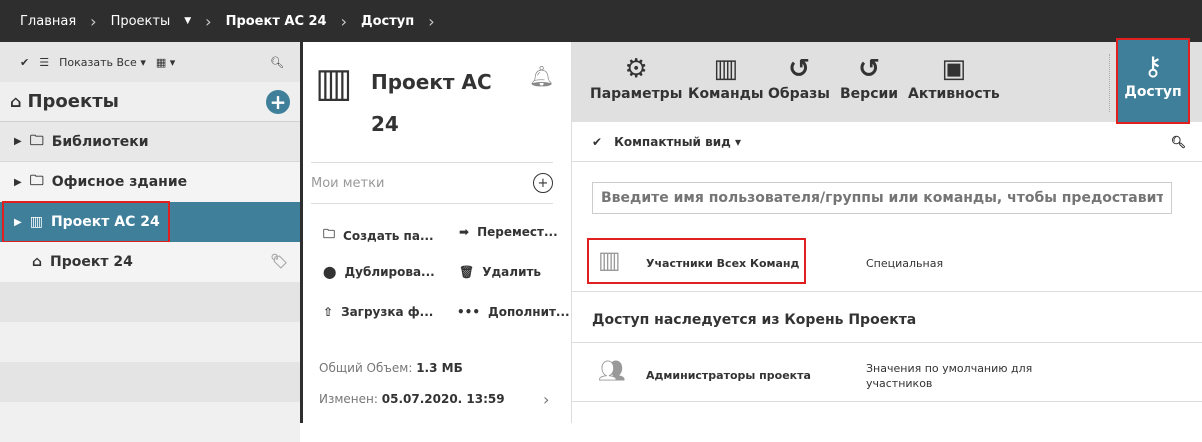 The image size is (1202, 442). I want to click on tab-activity: ▣ Активность, so click(954, 77).